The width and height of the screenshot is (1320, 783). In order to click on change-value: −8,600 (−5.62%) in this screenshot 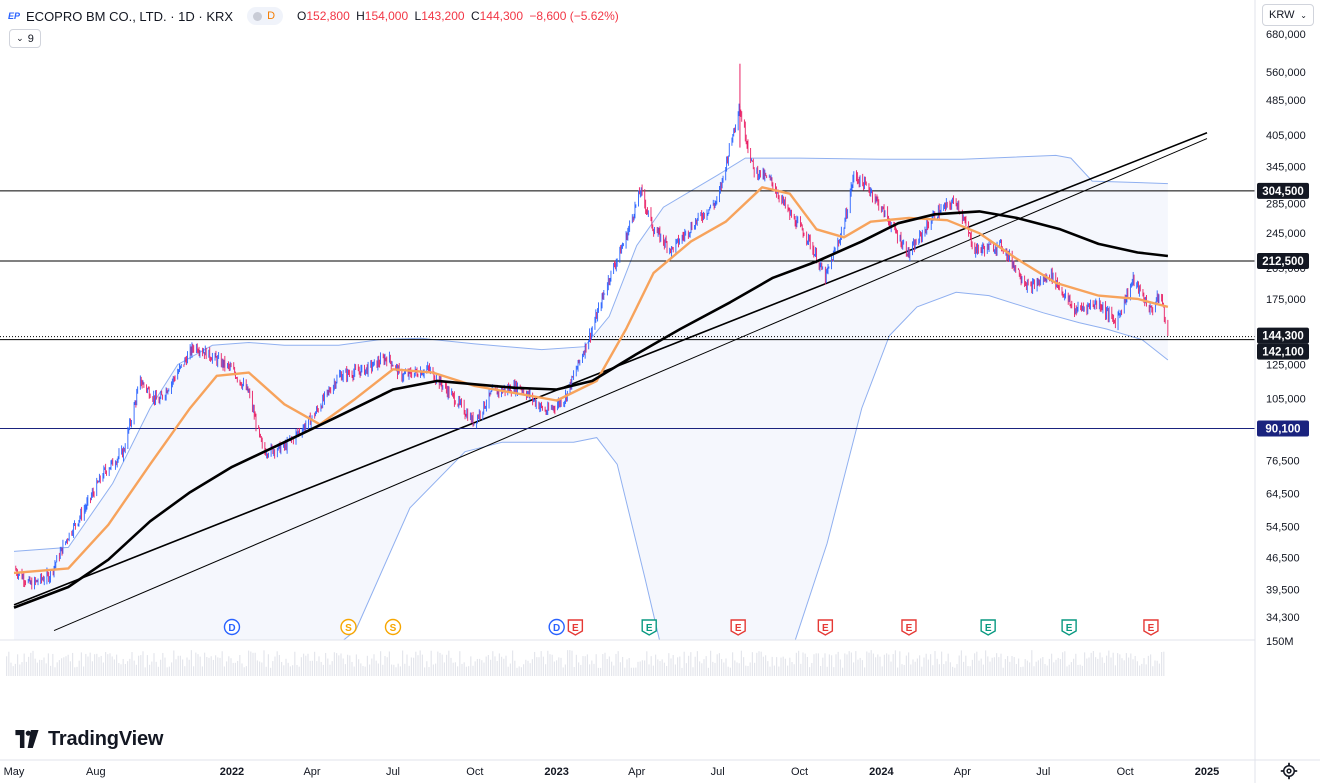, I will do `click(574, 16)`.